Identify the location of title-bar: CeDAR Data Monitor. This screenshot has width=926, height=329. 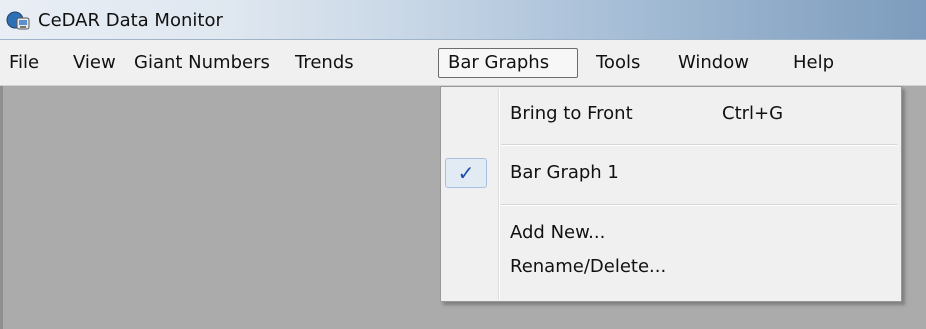
(463, 20).